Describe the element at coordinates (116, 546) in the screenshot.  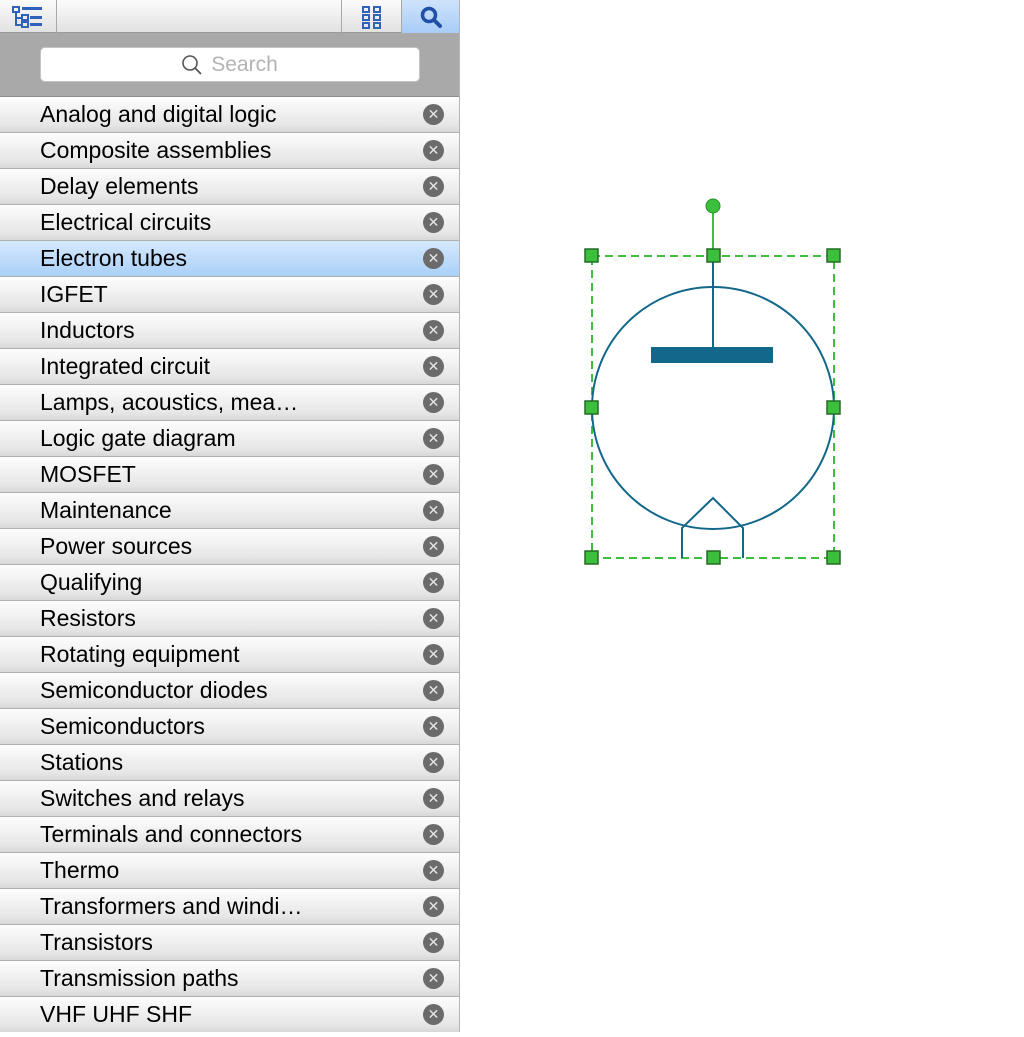
I see `library-item-label: Power sources` at that location.